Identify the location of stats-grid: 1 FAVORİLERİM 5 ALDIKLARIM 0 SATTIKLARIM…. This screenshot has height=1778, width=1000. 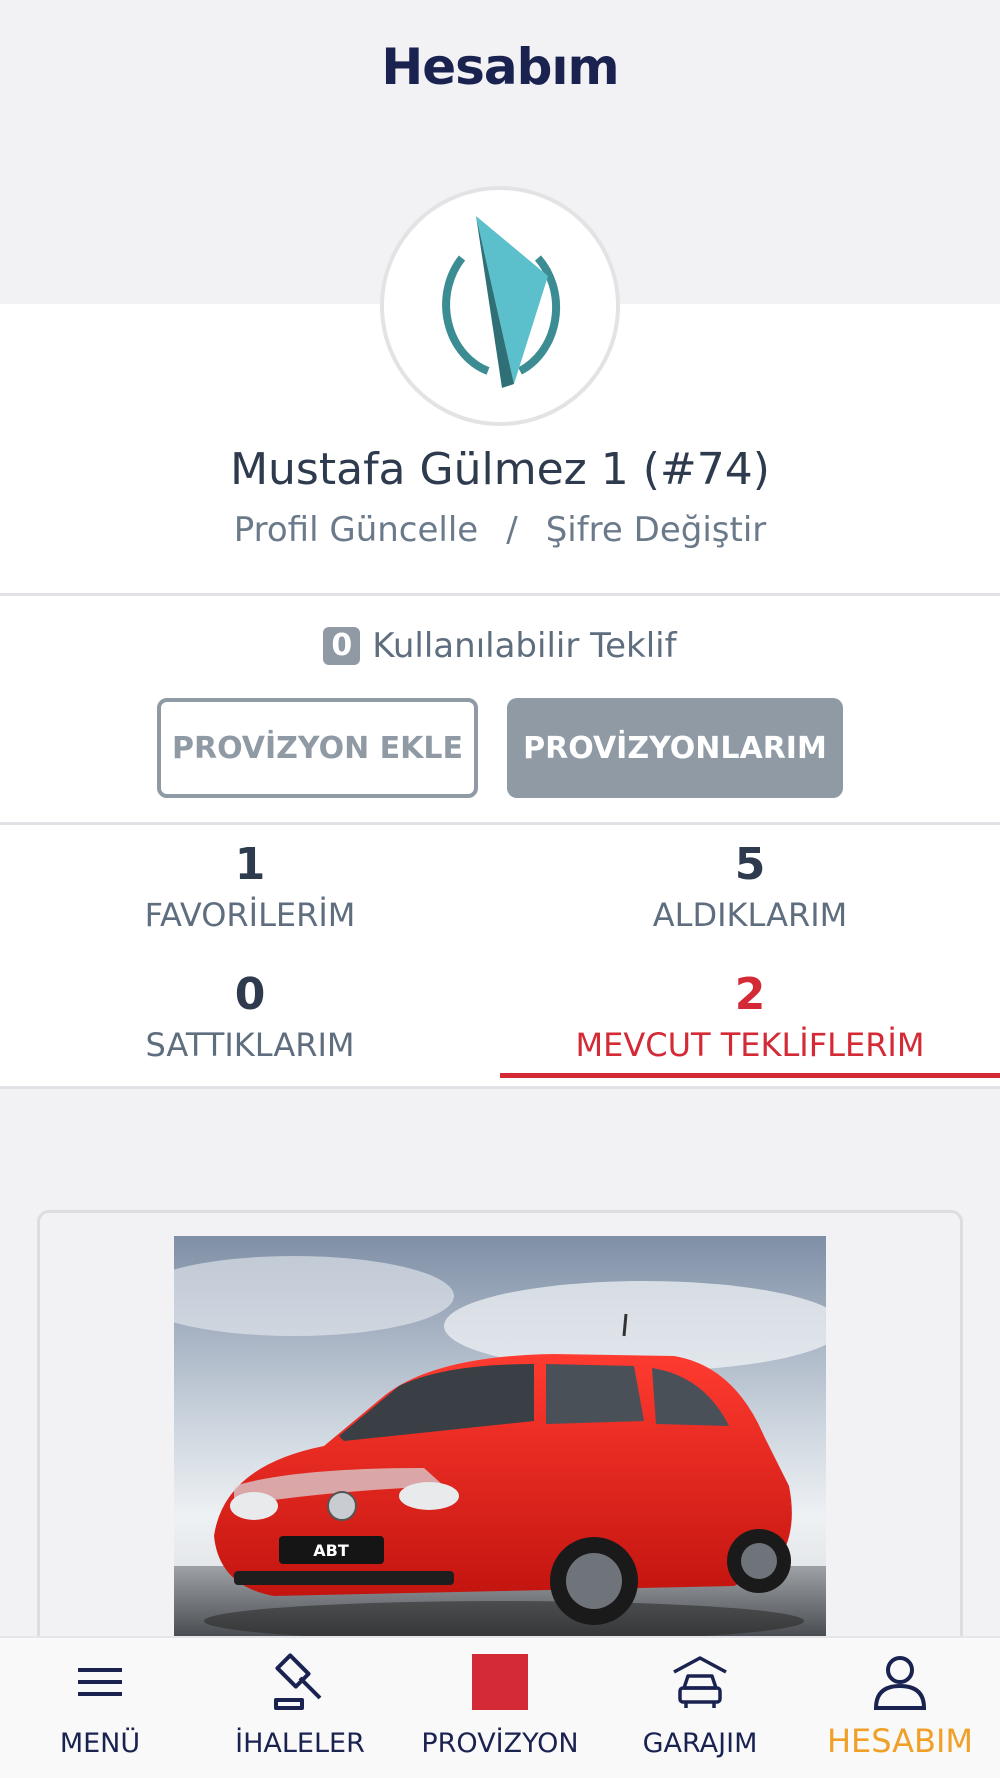
(500, 957).